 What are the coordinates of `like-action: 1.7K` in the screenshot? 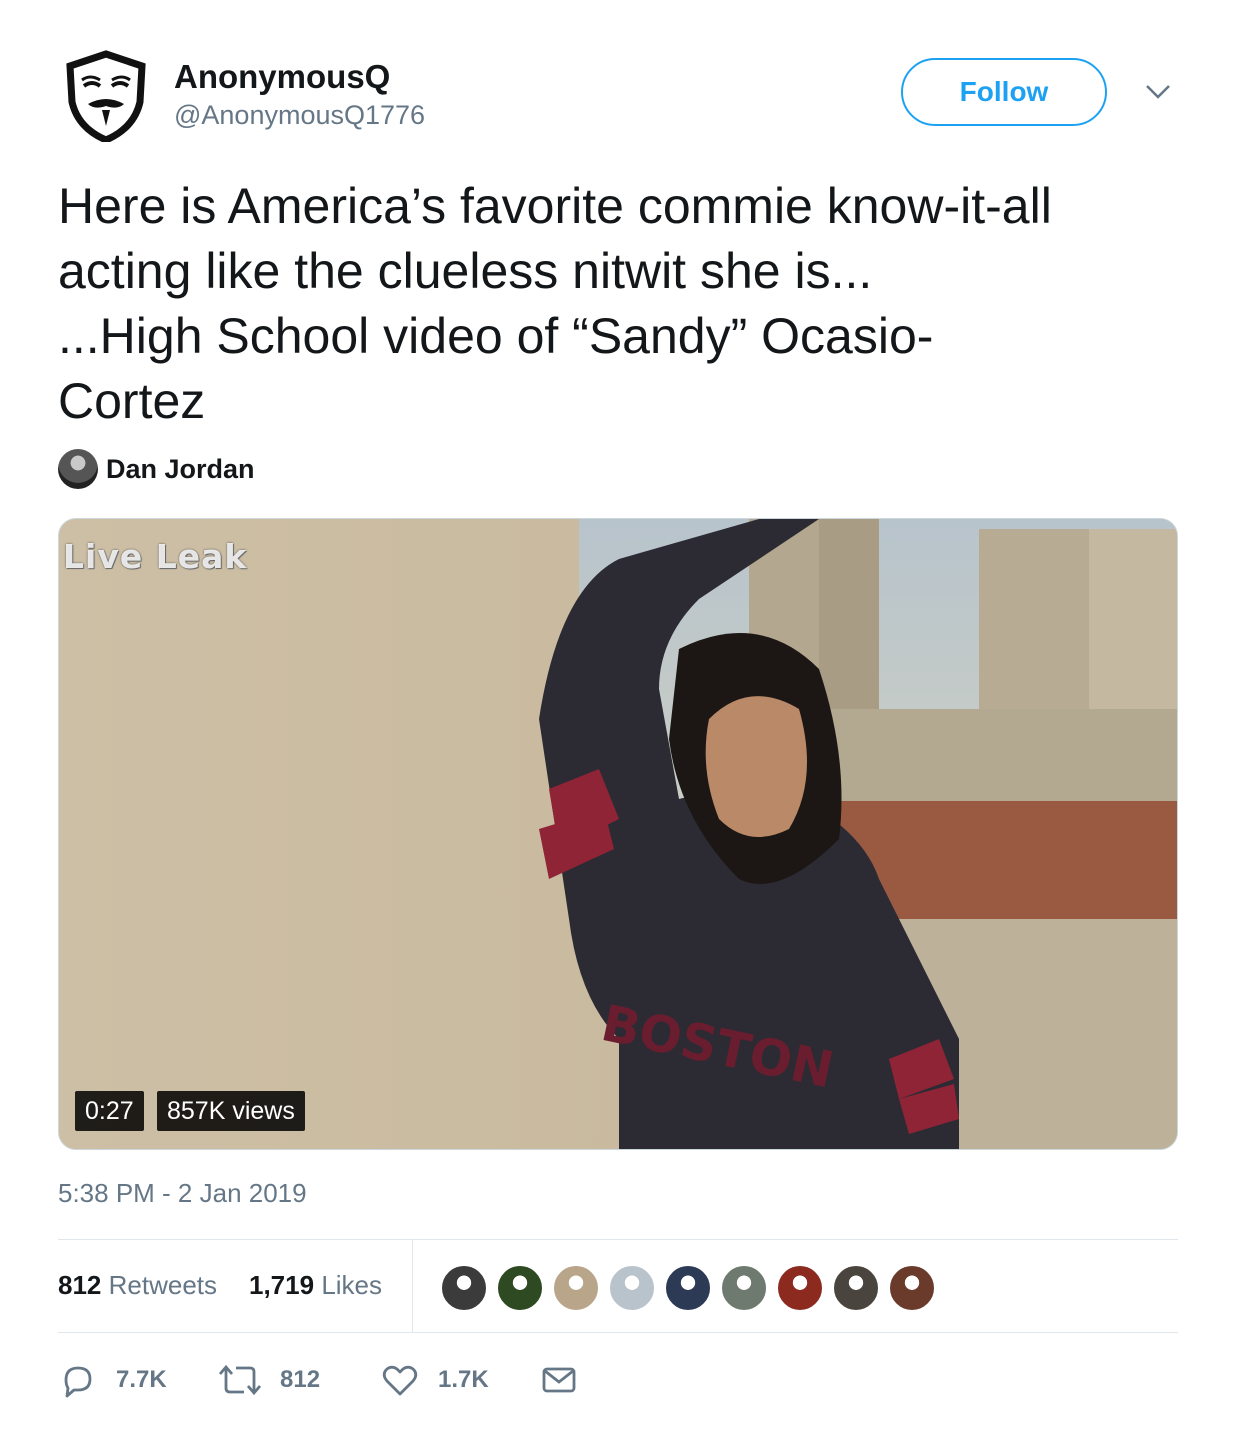 It's located at (434, 1380).